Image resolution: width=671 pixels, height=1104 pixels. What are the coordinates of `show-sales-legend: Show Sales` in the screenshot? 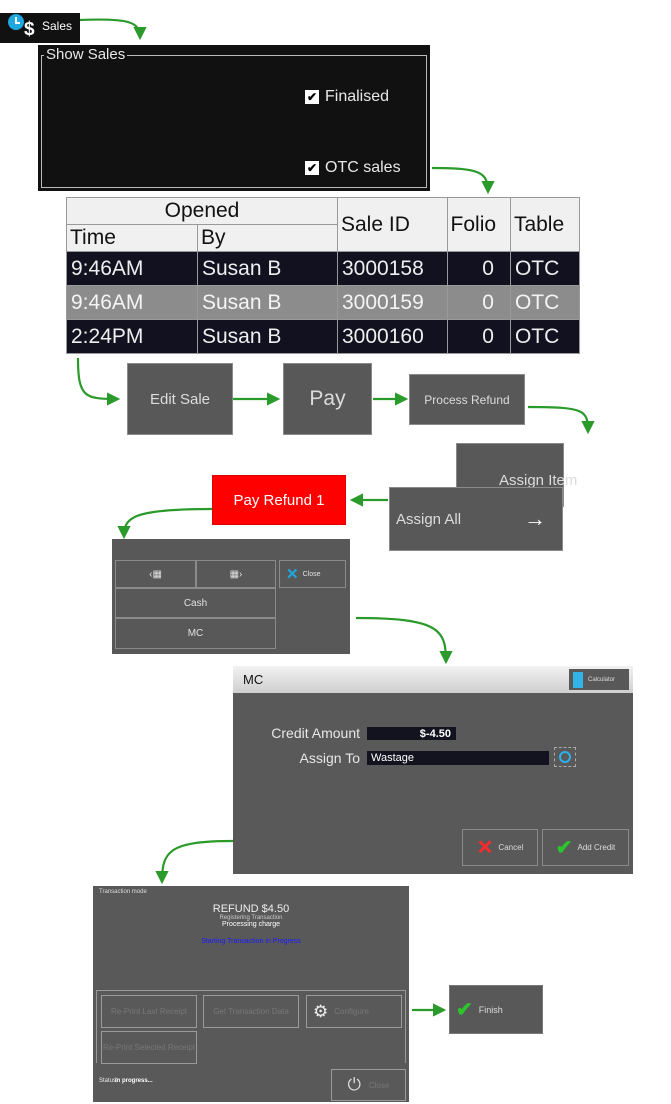 It's located at (86, 54).